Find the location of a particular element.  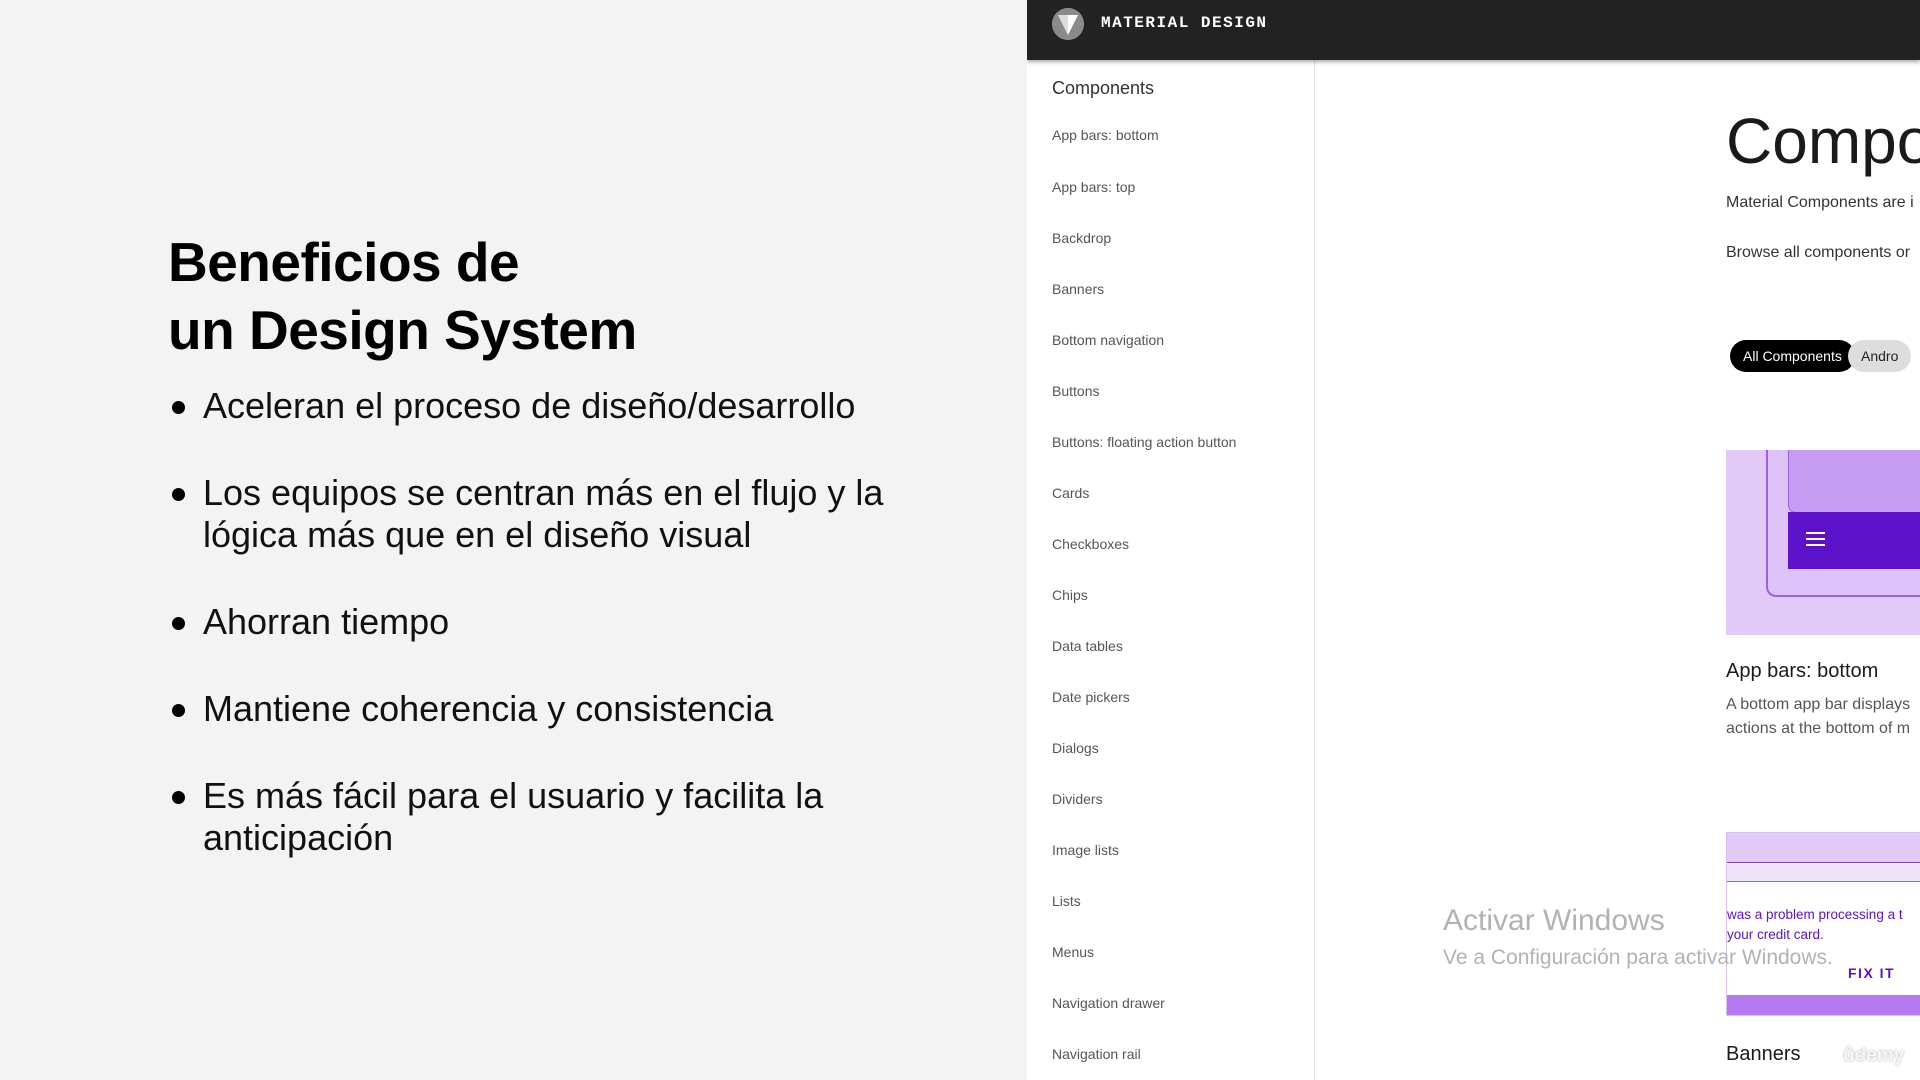

banner-message-line: your credit card. is located at coordinates (1775, 934).